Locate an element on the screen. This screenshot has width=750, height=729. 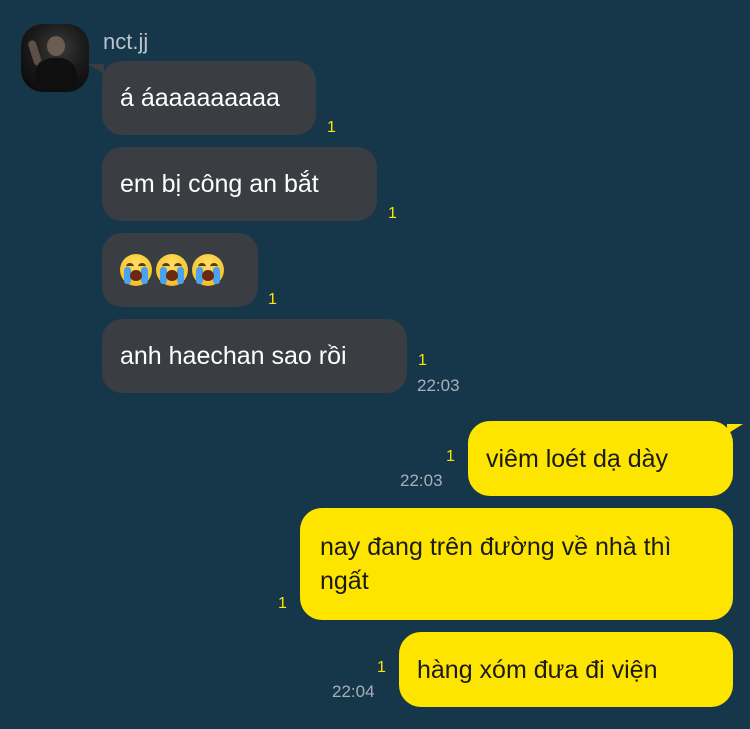
message-text: á áaaaaaaaaa is located at coordinates (200, 98).